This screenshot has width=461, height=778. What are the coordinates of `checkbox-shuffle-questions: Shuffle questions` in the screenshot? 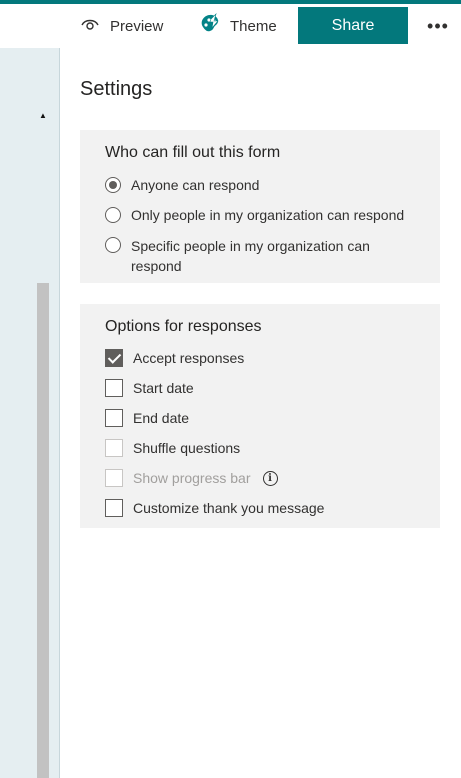 It's located at (172, 448).